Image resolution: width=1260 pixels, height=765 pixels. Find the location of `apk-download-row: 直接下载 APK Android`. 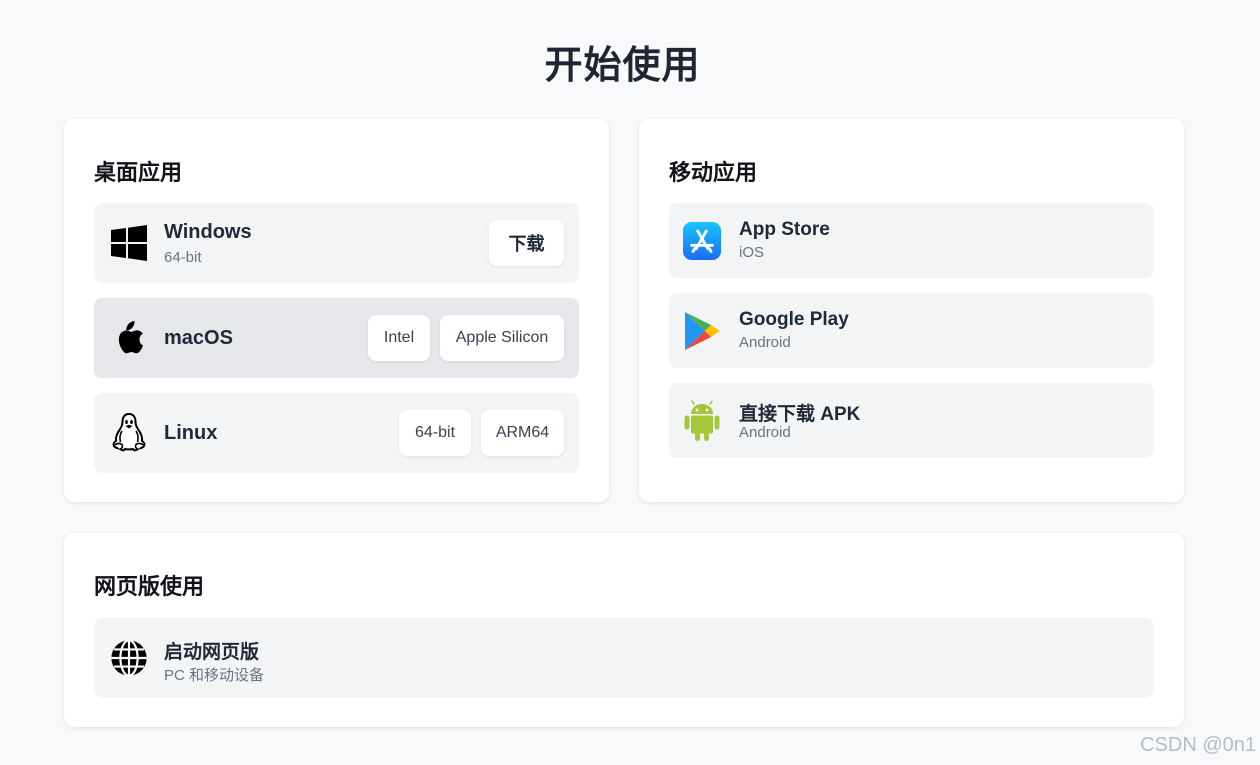

apk-download-row: 直接下载 APK Android is located at coordinates (911, 420).